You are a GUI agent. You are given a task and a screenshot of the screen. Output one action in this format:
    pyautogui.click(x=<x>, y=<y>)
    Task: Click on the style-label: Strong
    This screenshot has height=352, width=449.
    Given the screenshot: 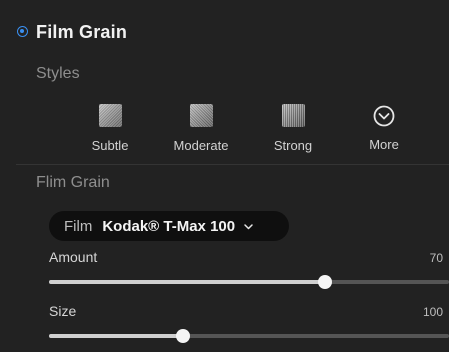 What is the action you would take?
    pyautogui.click(x=293, y=145)
    